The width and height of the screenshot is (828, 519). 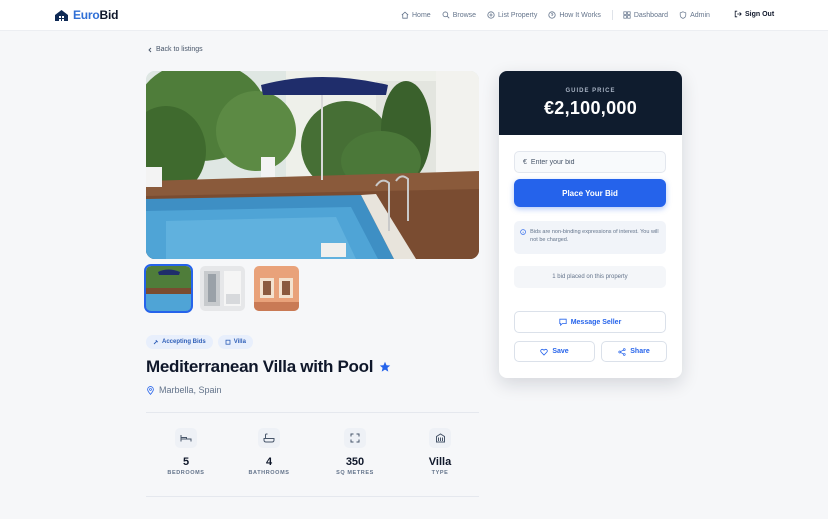 I want to click on logo: EuroBid, so click(x=86, y=15).